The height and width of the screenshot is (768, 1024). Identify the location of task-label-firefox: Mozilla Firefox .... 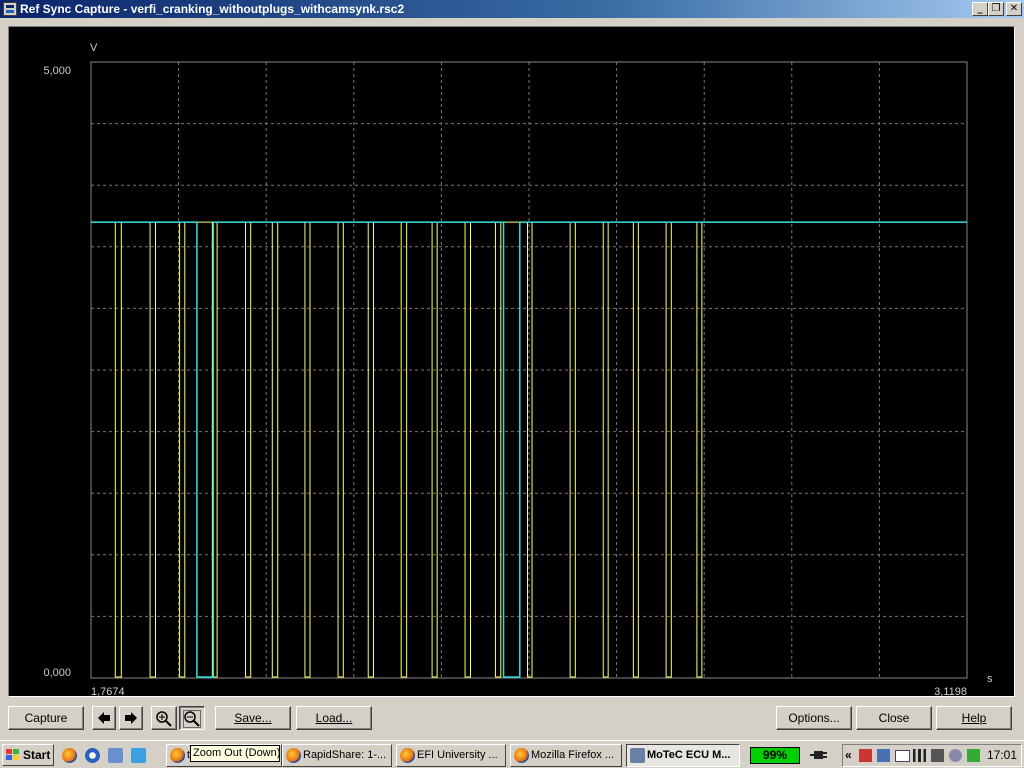
(573, 755).